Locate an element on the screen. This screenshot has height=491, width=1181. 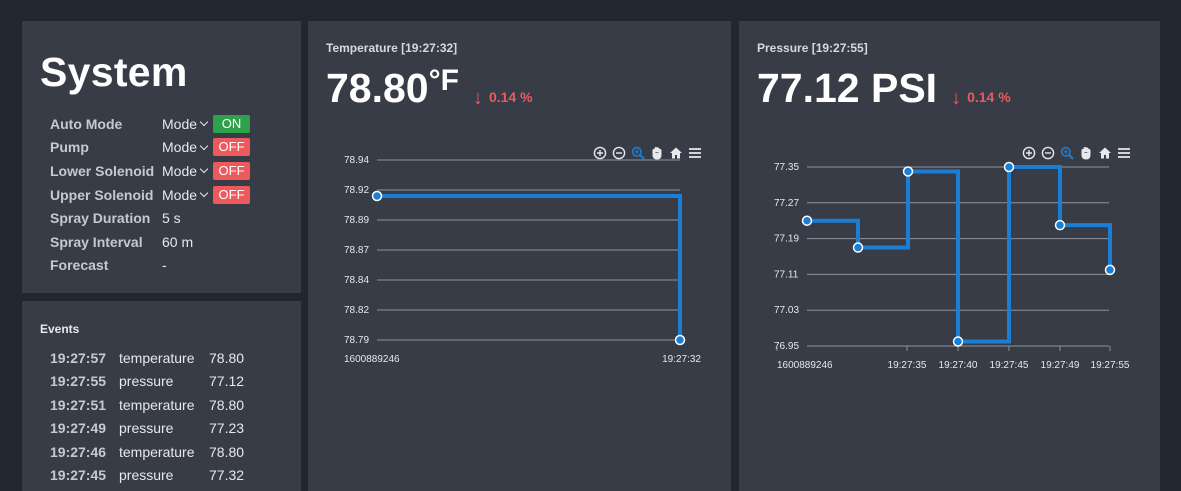
x-tick-label: 19:27:55 is located at coordinates (1110, 365).